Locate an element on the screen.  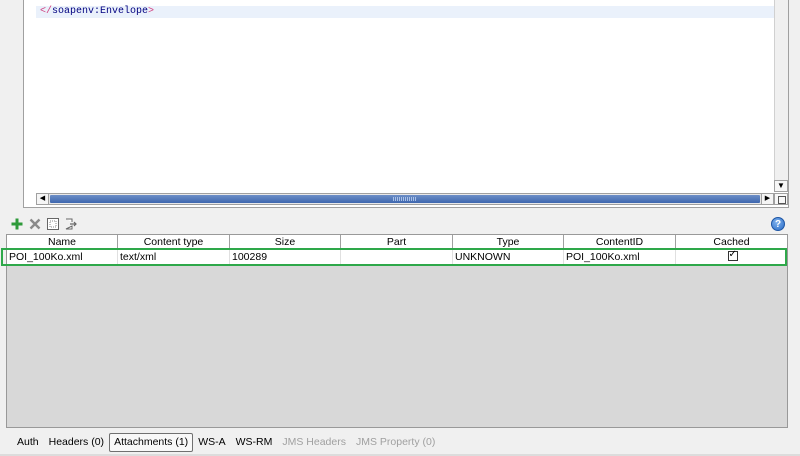
tab-auth: Auth is located at coordinates (28, 442).